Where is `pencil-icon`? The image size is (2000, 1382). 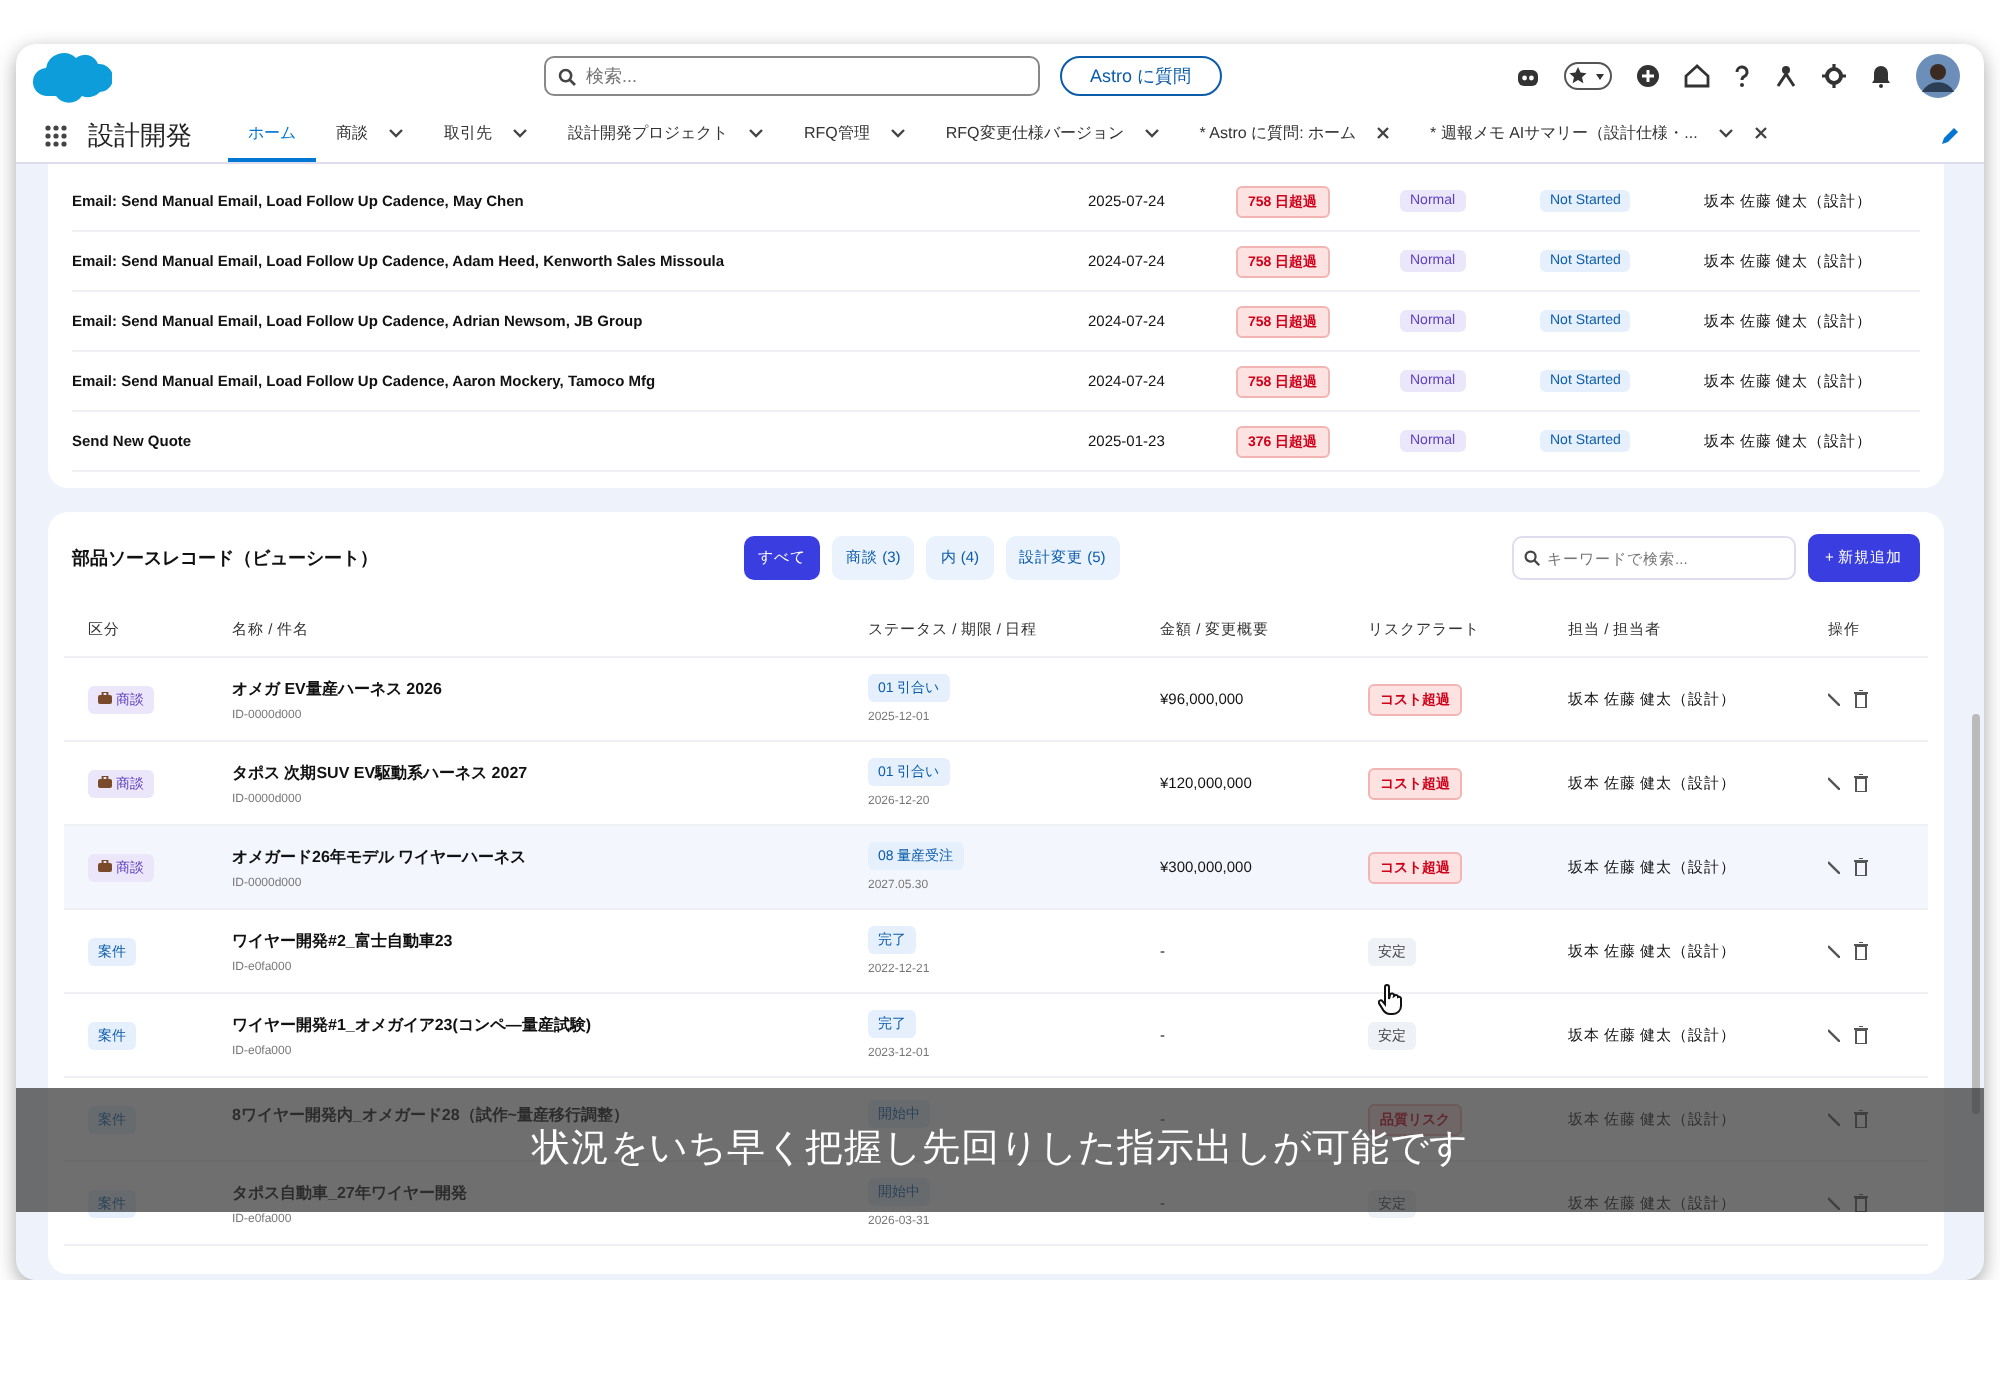 pencil-icon is located at coordinates (1950, 135).